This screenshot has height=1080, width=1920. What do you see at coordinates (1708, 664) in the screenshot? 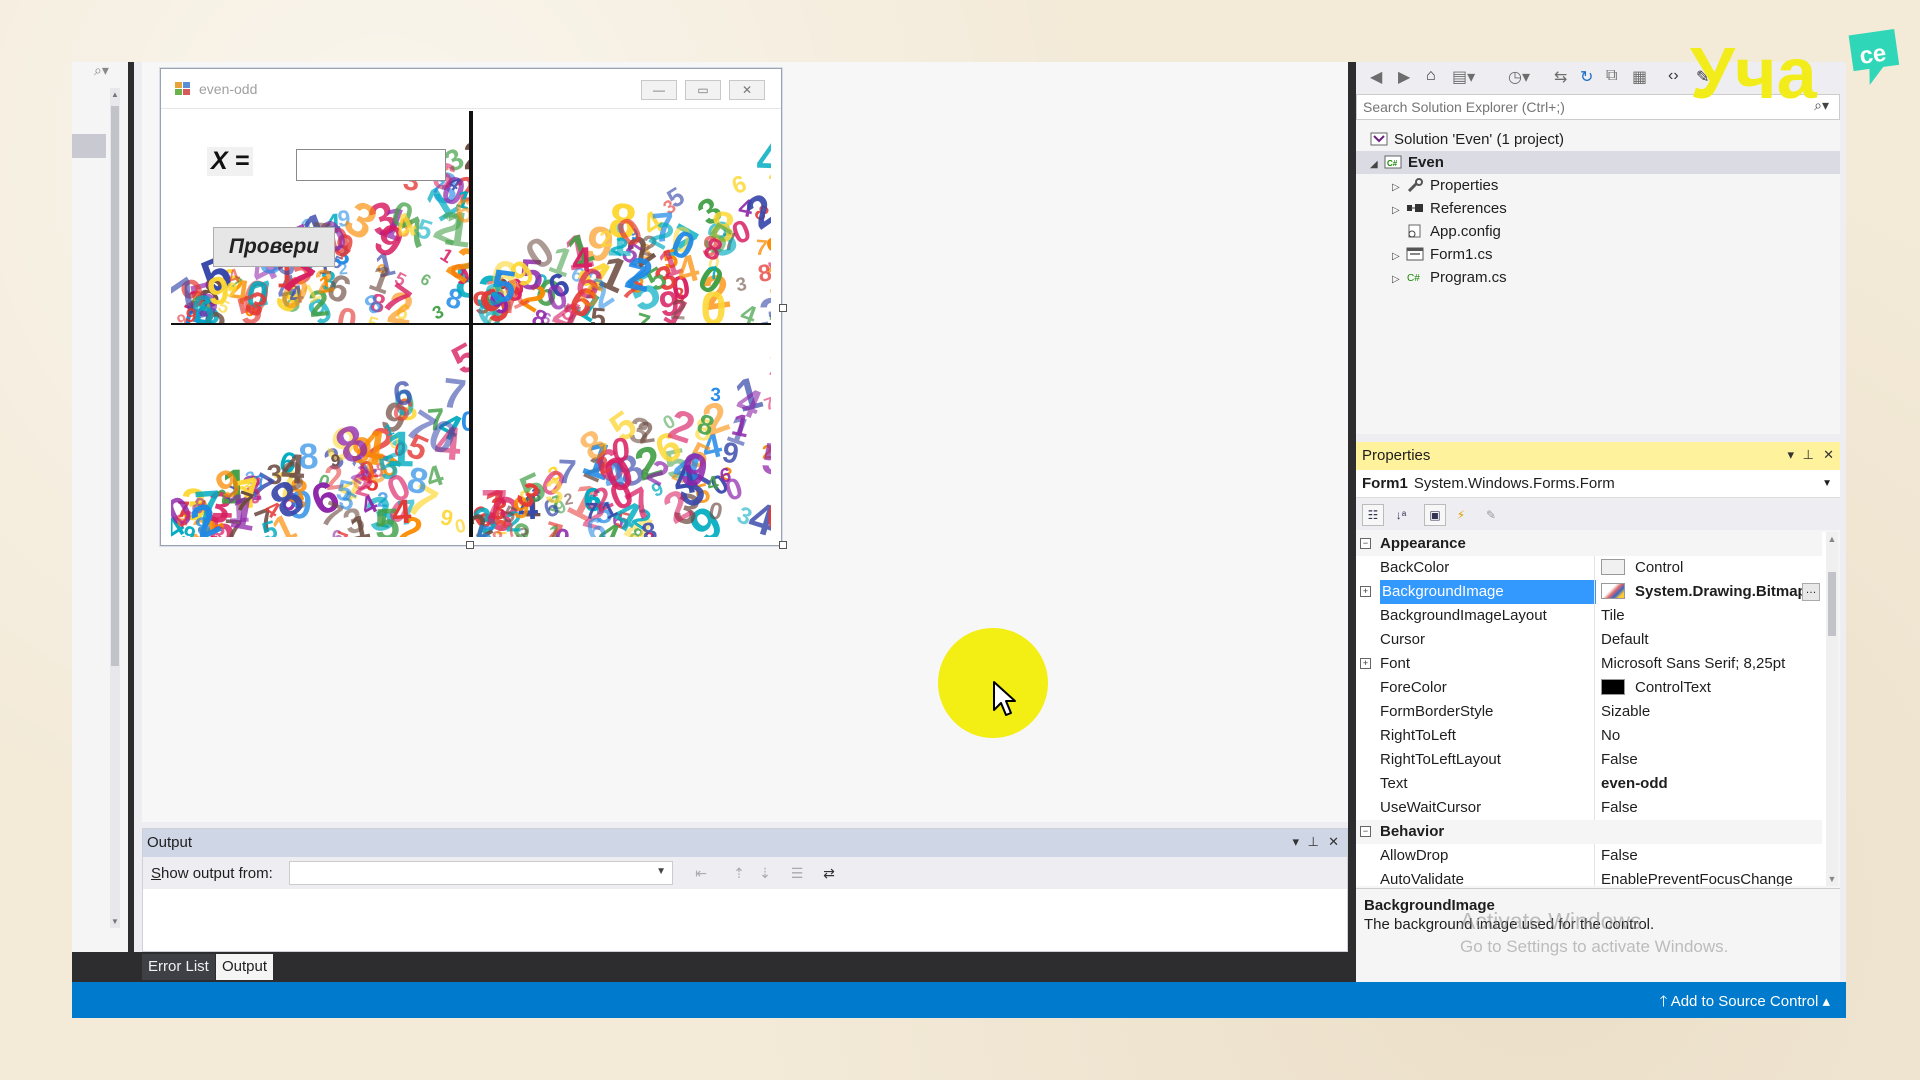
I see `property-value: Microsoft Sans Serif; 8,25pt` at bounding box center [1708, 664].